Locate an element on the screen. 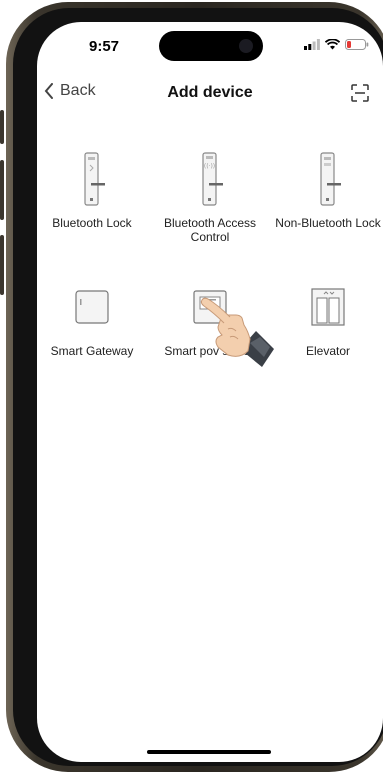 The image size is (383, 777). wifi-icon is located at coordinates (332, 44).